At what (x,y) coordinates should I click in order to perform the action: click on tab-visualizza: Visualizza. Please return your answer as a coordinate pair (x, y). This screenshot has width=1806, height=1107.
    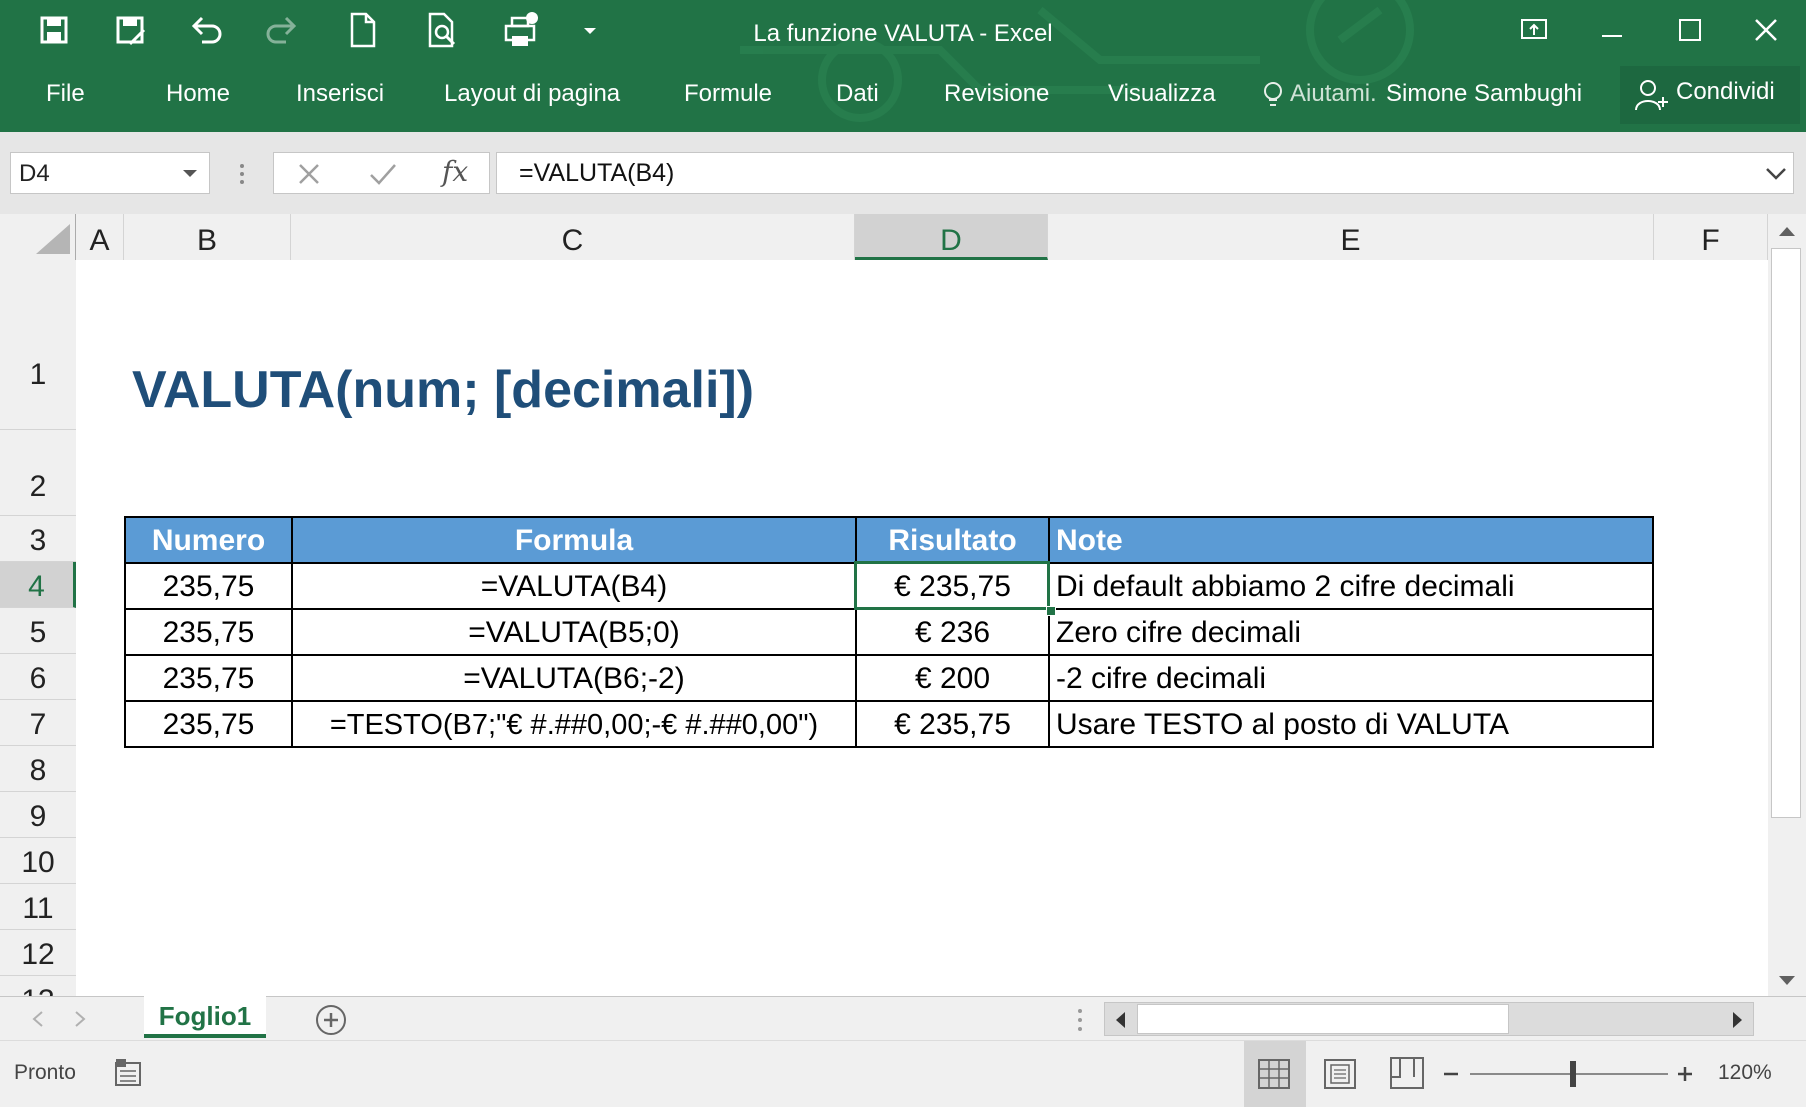
    Looking at the image, I should click on (1162, 94).